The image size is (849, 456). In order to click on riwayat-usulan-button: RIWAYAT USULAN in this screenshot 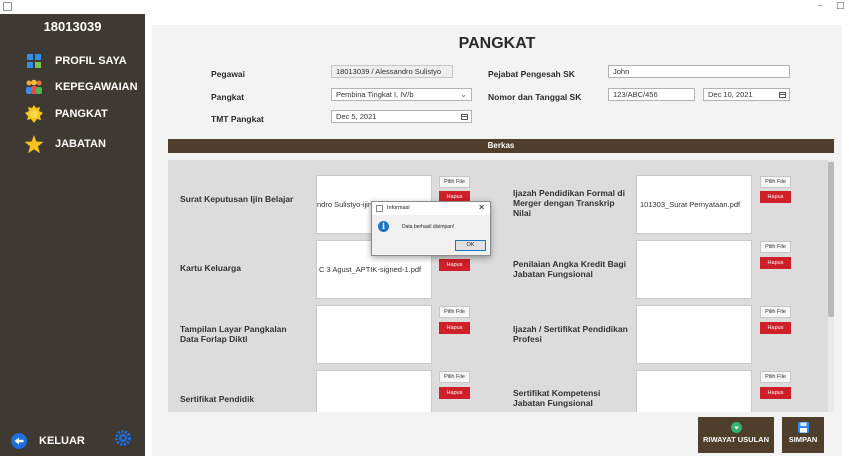, I will do `click(736, 435)`.